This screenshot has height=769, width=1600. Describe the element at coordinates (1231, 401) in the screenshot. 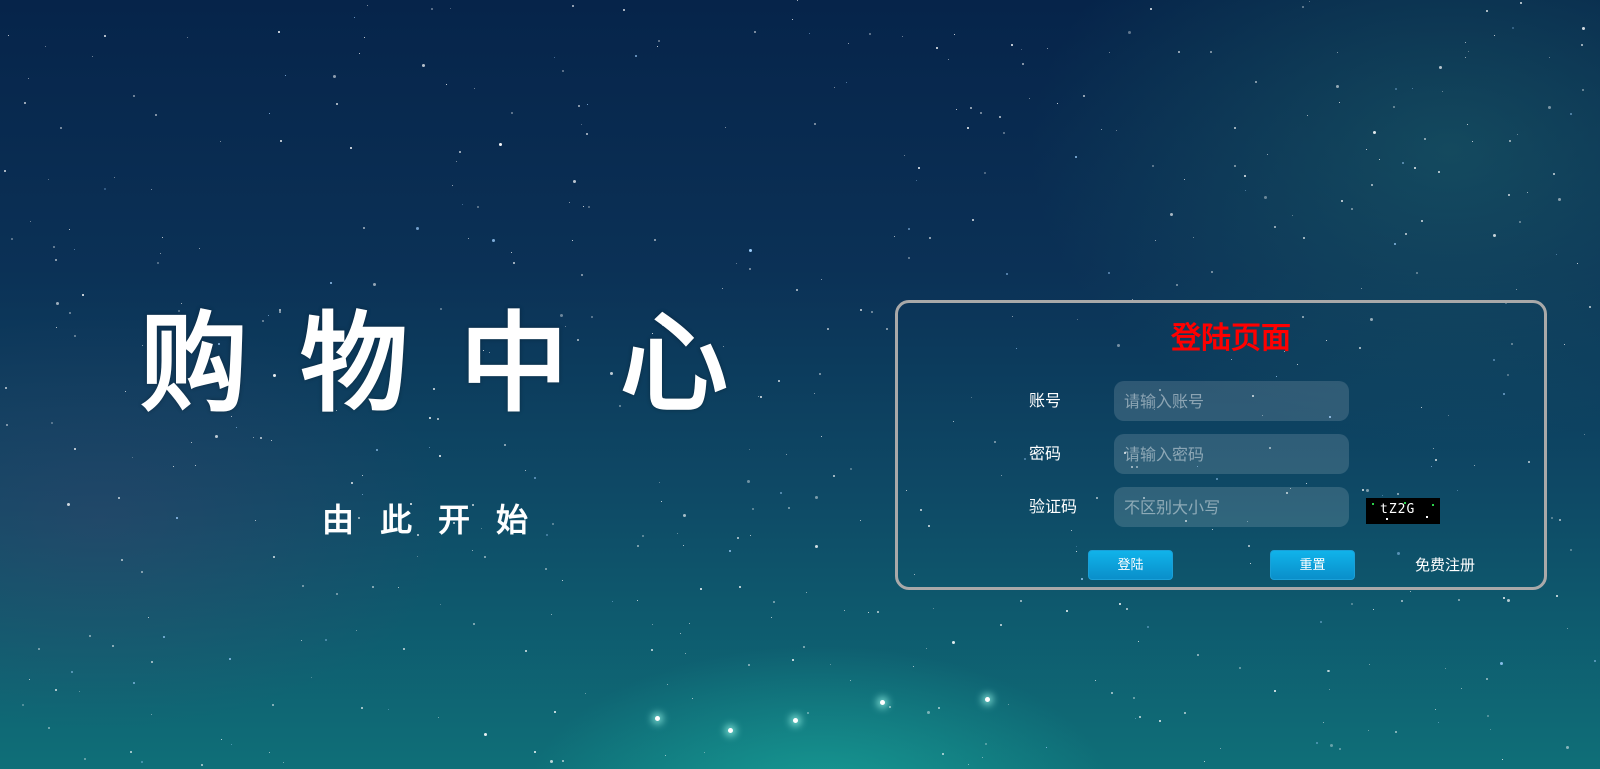

I see `account-input` at that location.